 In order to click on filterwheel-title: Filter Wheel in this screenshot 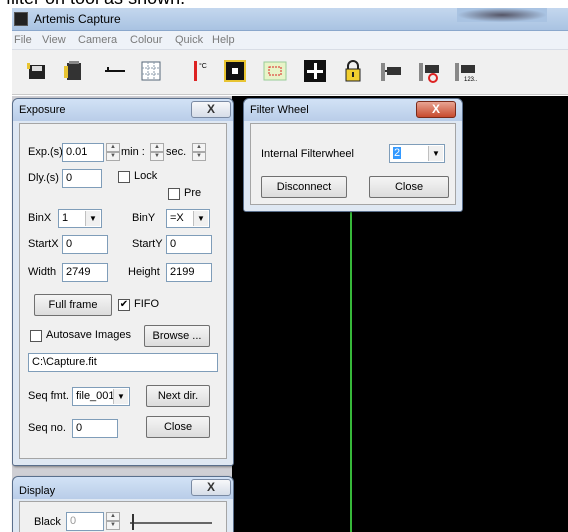, I will do `click(279, 110)`.